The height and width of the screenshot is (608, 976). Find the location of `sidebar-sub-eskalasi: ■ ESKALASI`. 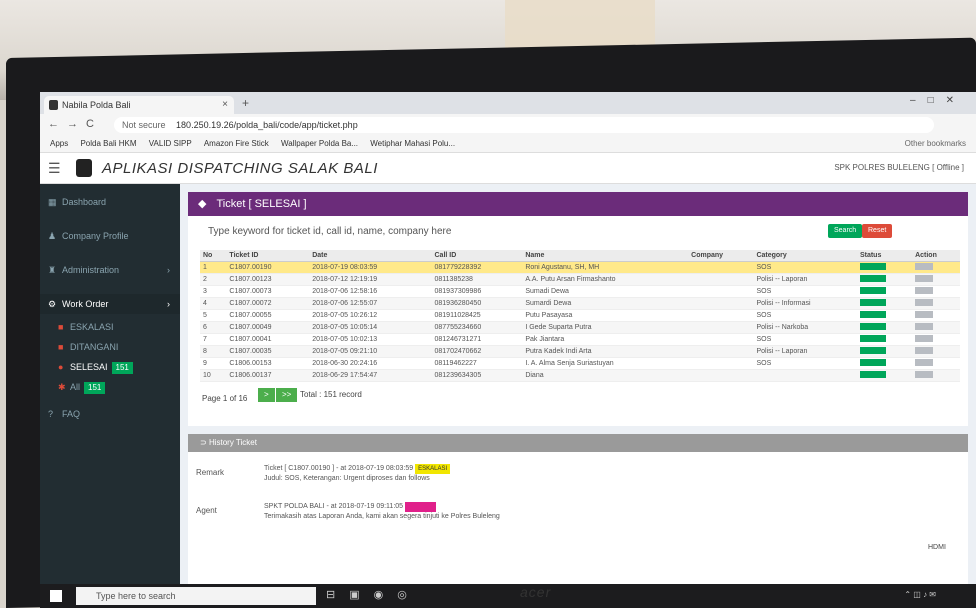

sidebar-sub-eskalasi: ■ ESKALASI is located at coordinates (110, 327).